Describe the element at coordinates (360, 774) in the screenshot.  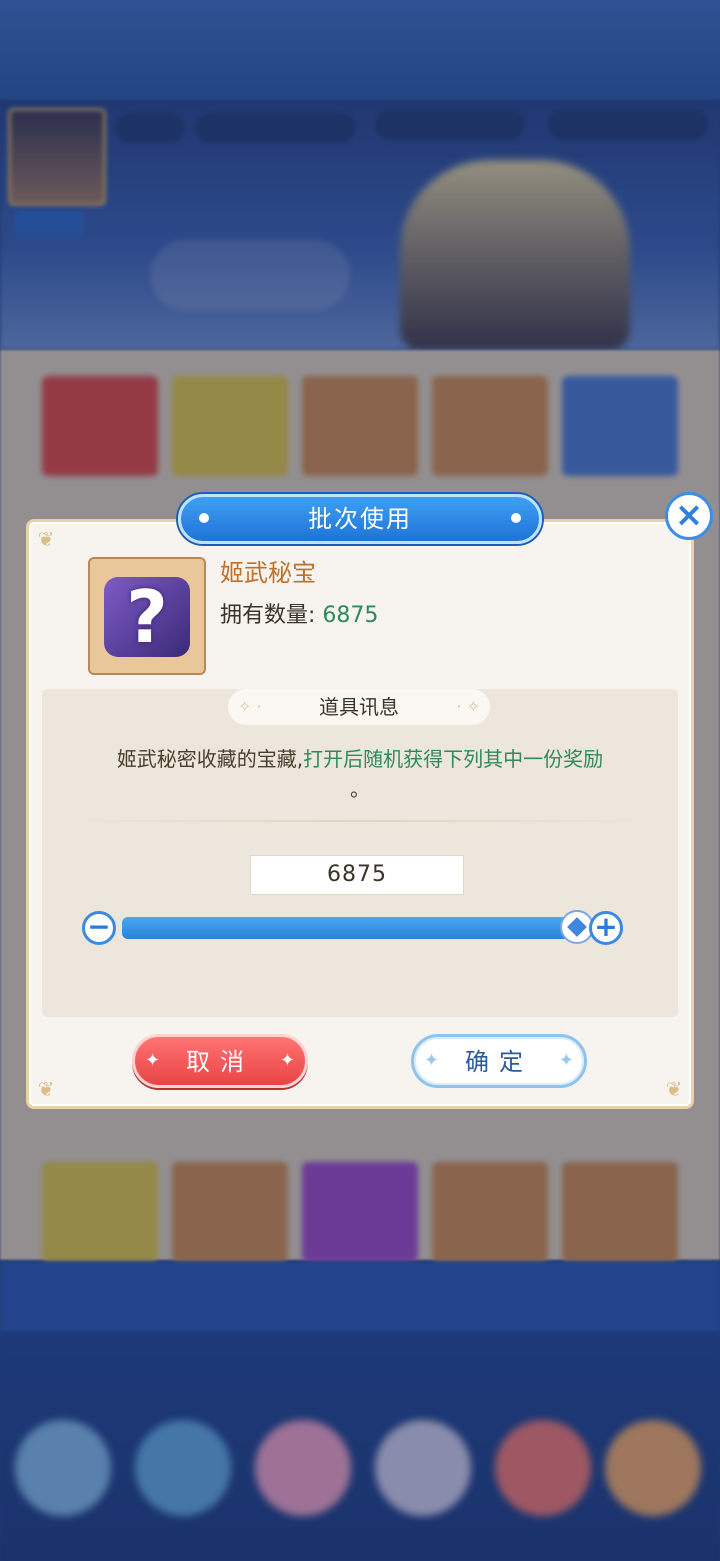
I see `item-description: 姬武秘密收藏的宝藏,打开后随机获得下列其中一份奖励 。` at that location.